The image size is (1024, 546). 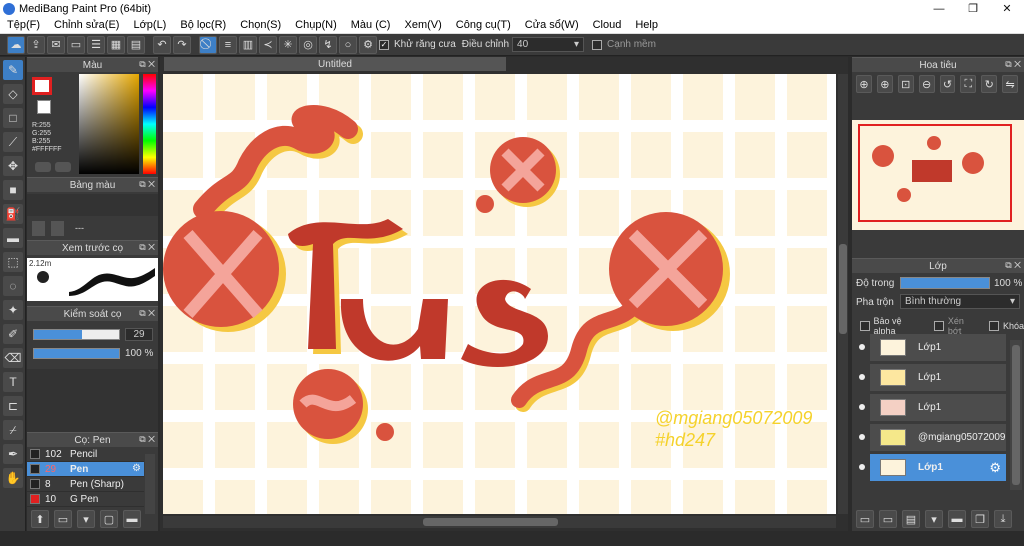 What do you see at coordinates (348, 44) in the screenshot?
I see `circle-snap-icon: ○` at bounding box center [348, 44].